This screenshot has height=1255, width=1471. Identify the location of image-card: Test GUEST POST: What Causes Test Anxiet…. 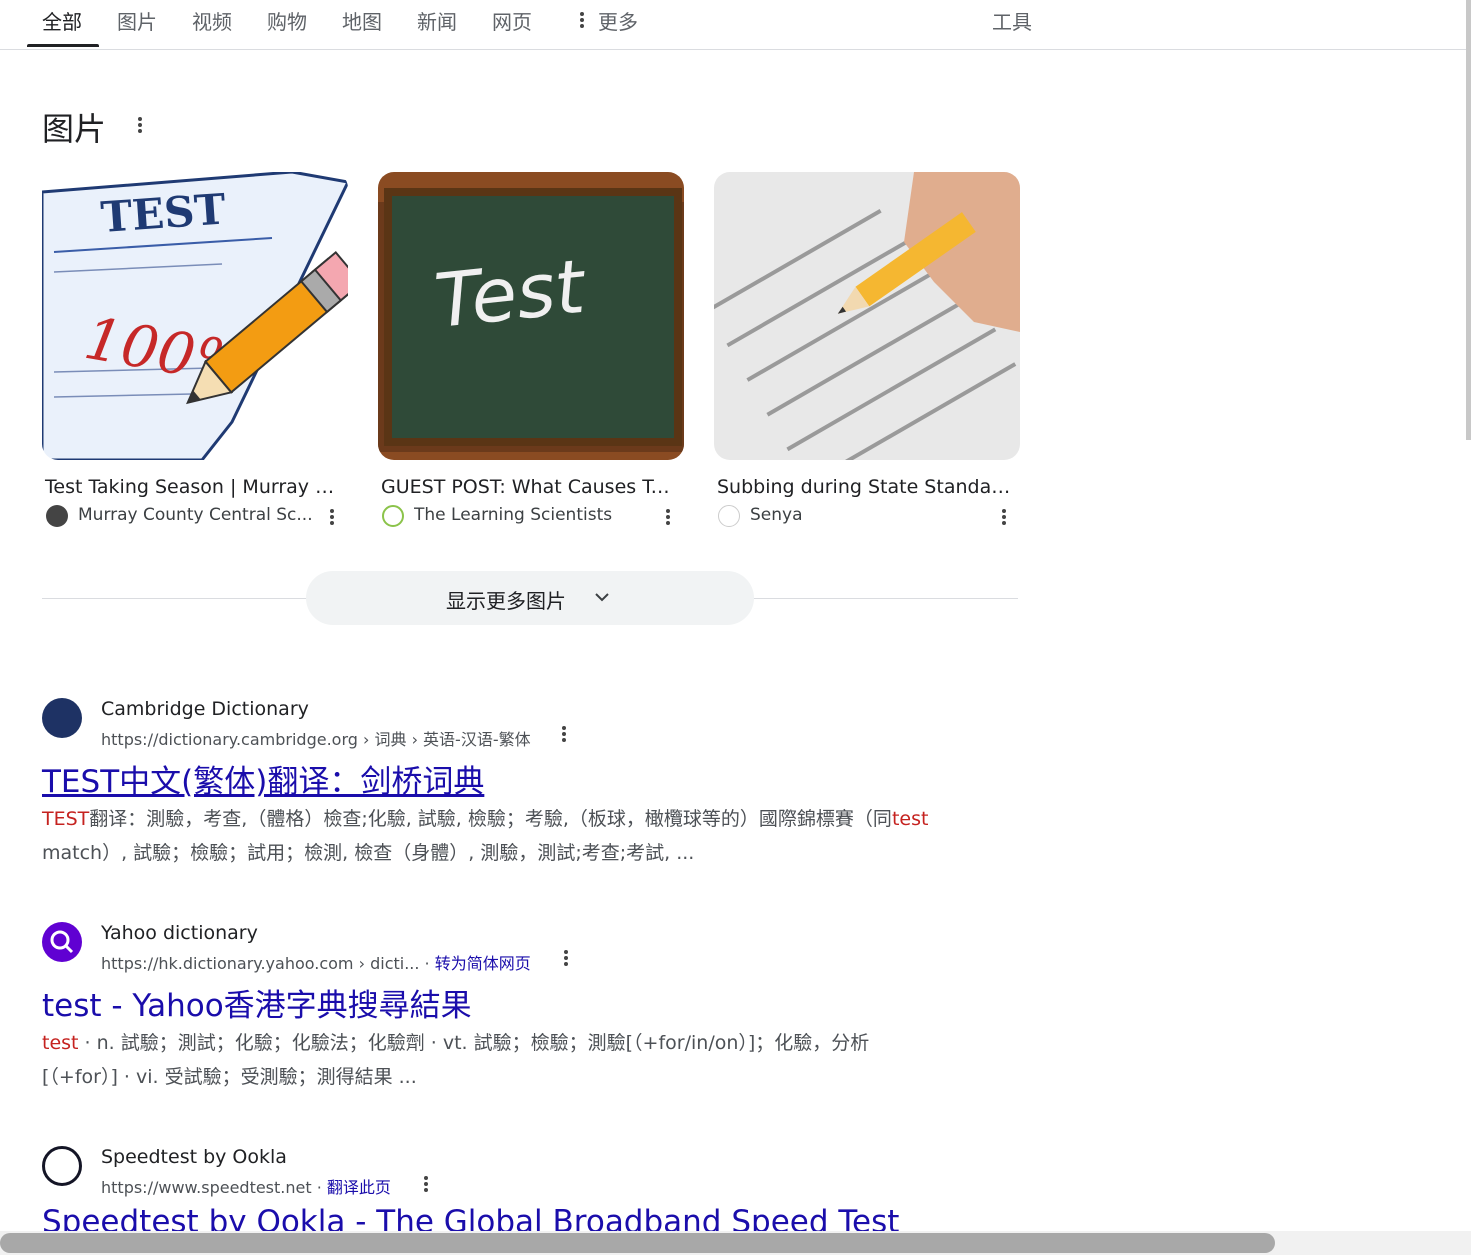
(531, 351).